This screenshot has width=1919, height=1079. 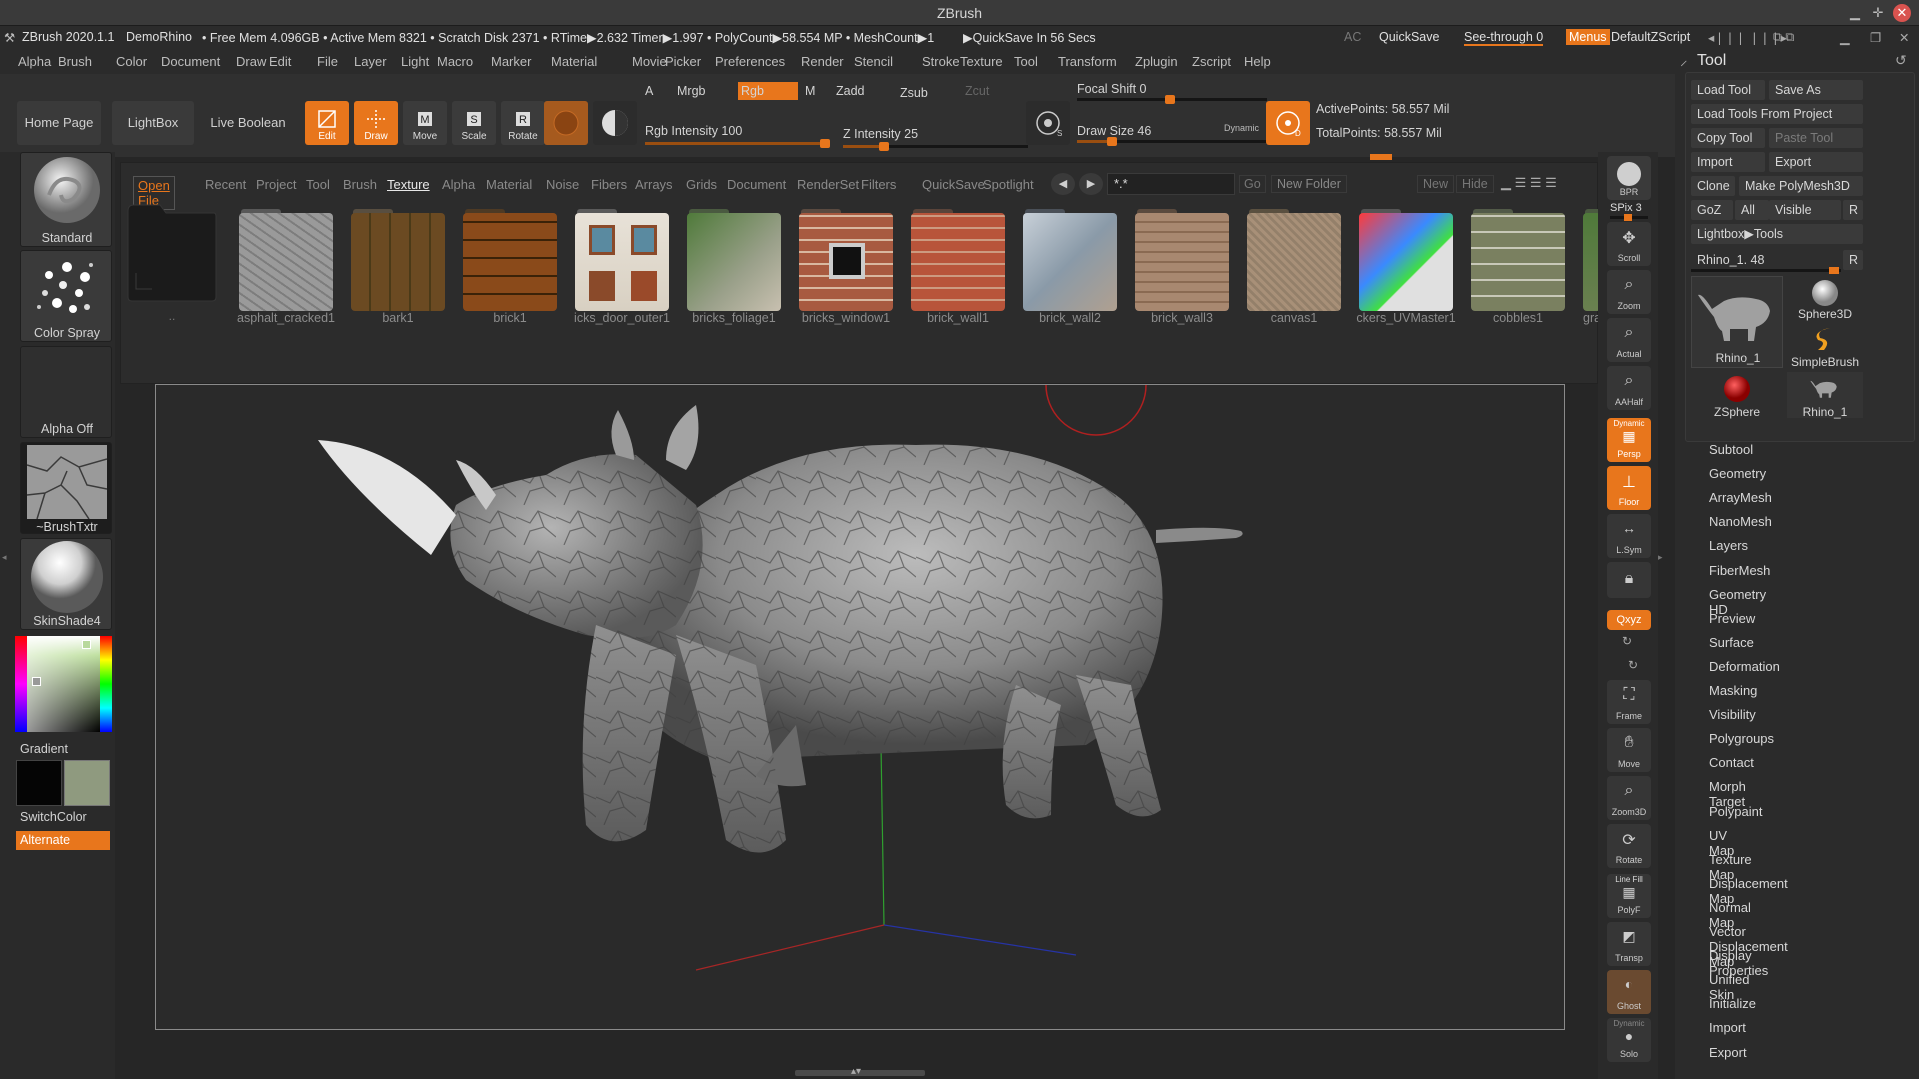 I want to click on alpha-off-button: Alpha Off, so click(x=66, y=392).